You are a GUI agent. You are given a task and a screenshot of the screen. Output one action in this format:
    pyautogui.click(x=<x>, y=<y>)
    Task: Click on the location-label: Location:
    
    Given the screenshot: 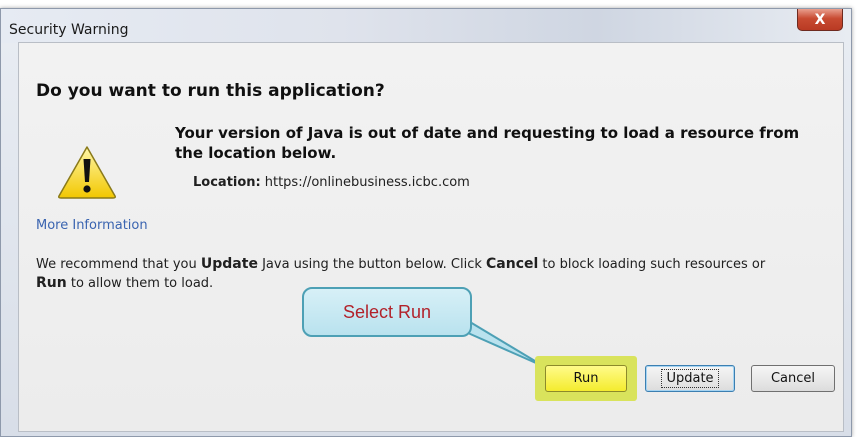 What is the action you would take?
    pyautogui.click(x=227, y=182)
    